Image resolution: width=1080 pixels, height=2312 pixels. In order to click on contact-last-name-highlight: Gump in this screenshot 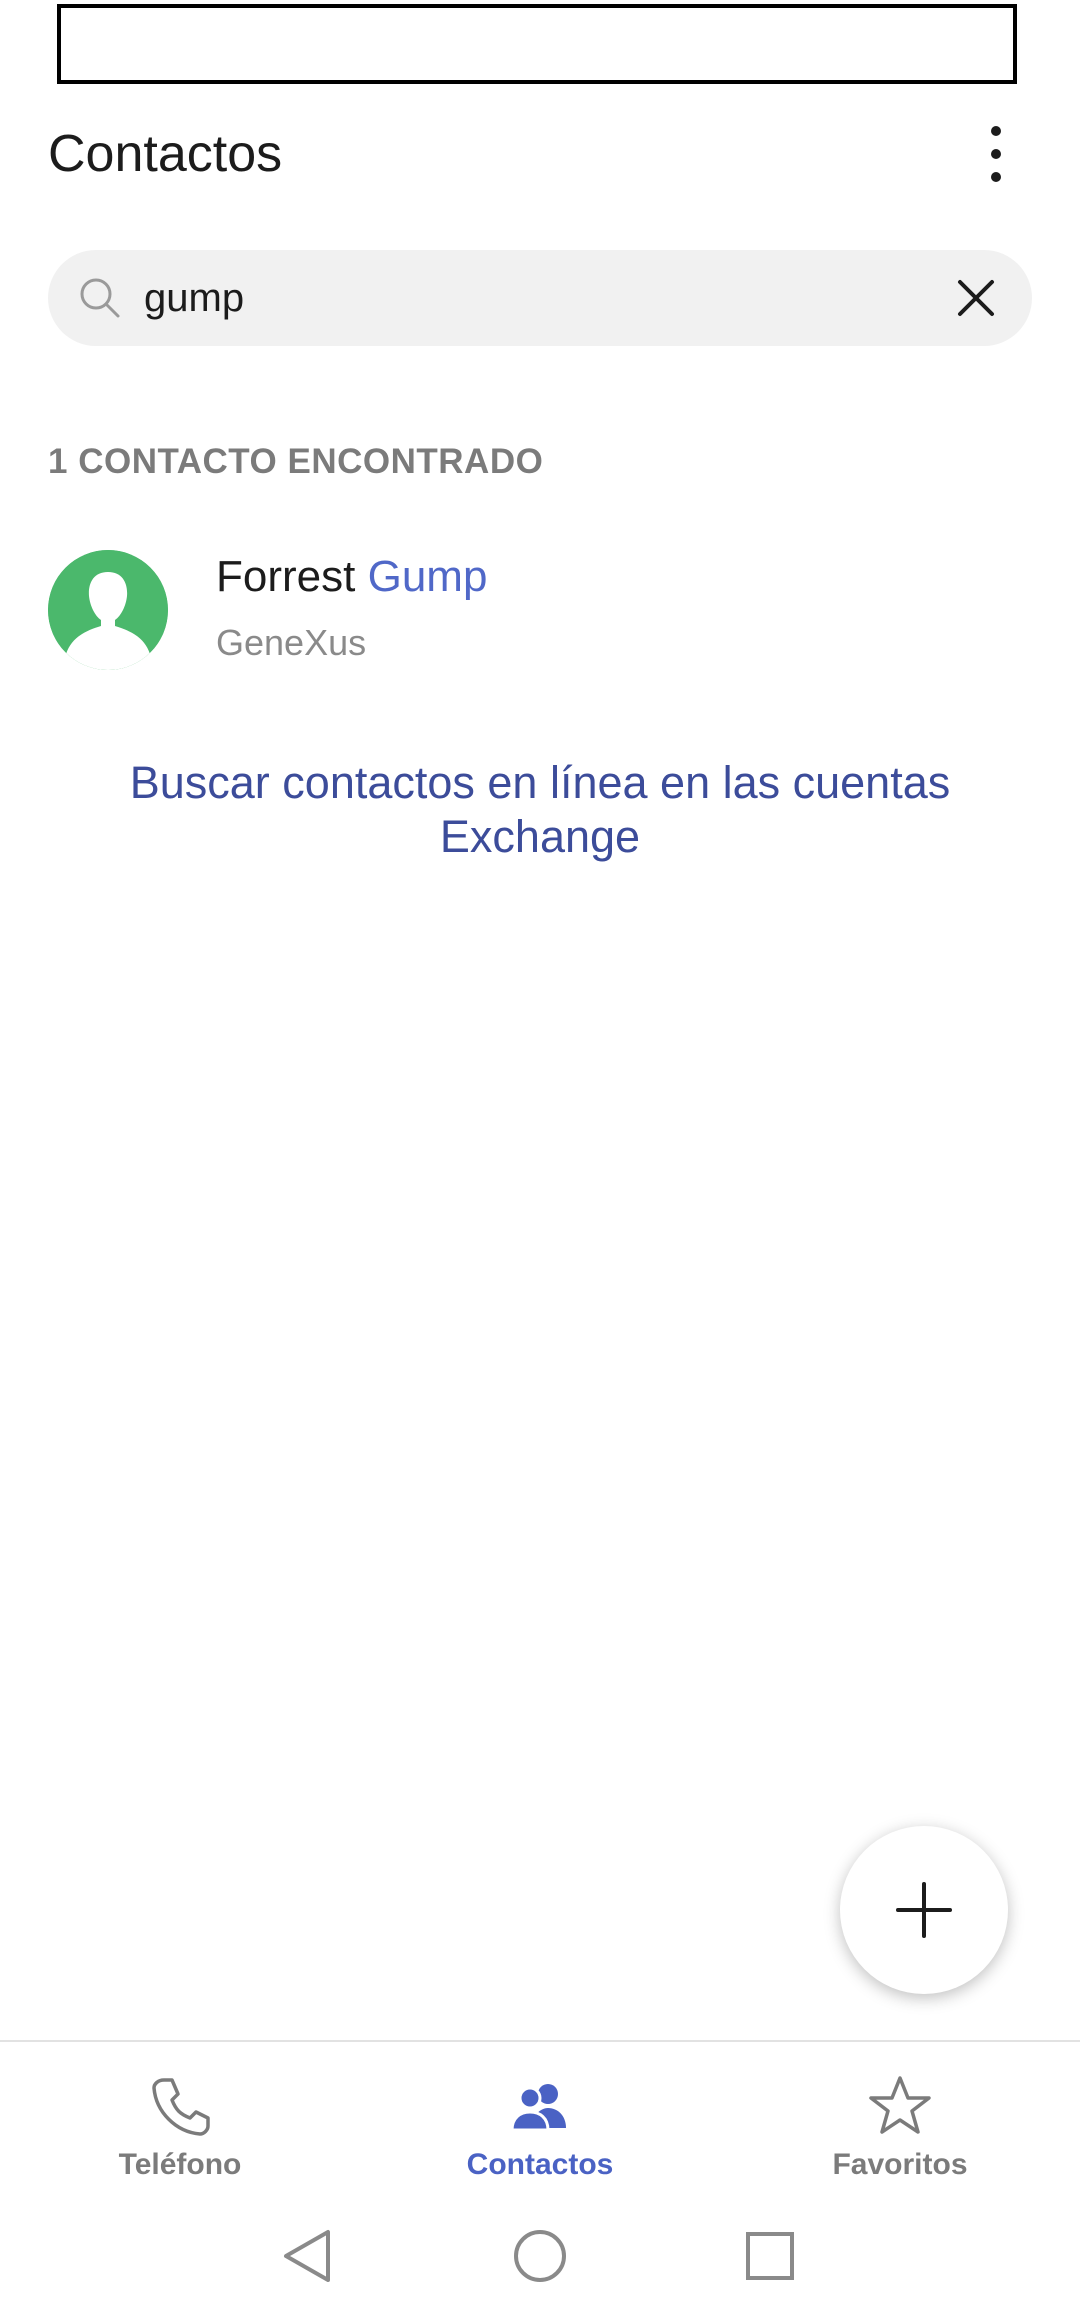, I will do `click(427, 576)`.